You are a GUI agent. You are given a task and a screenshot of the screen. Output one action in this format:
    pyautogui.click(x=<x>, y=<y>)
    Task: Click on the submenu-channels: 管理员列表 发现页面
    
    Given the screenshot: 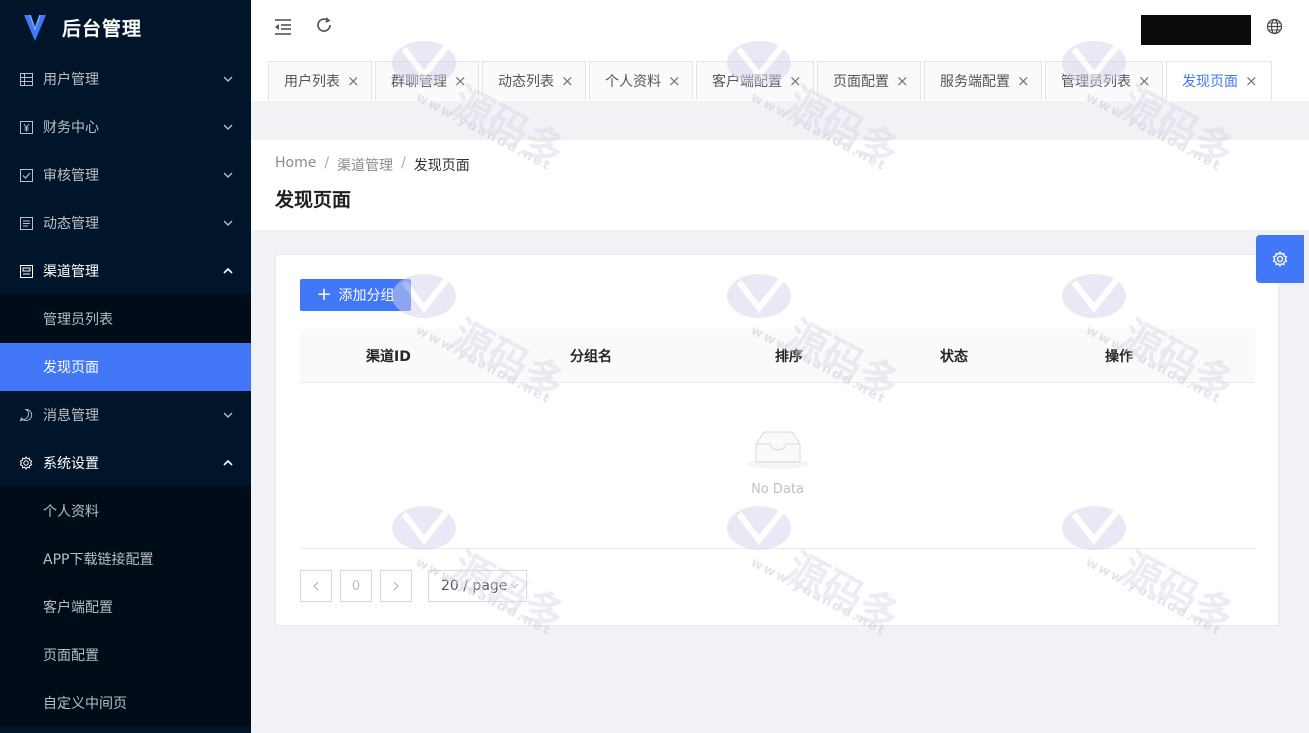 What is the action you would take?
    pyautogui.click(x=125, y=343)
    